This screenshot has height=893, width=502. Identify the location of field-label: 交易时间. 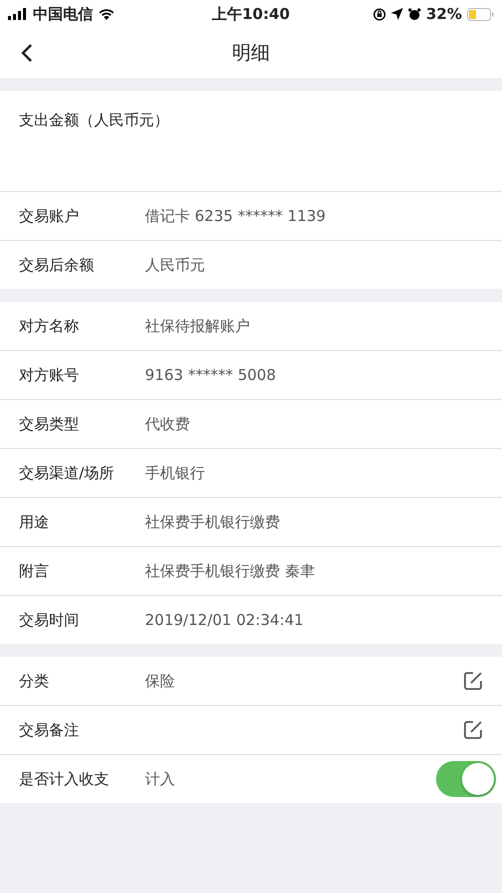
(49, 620).